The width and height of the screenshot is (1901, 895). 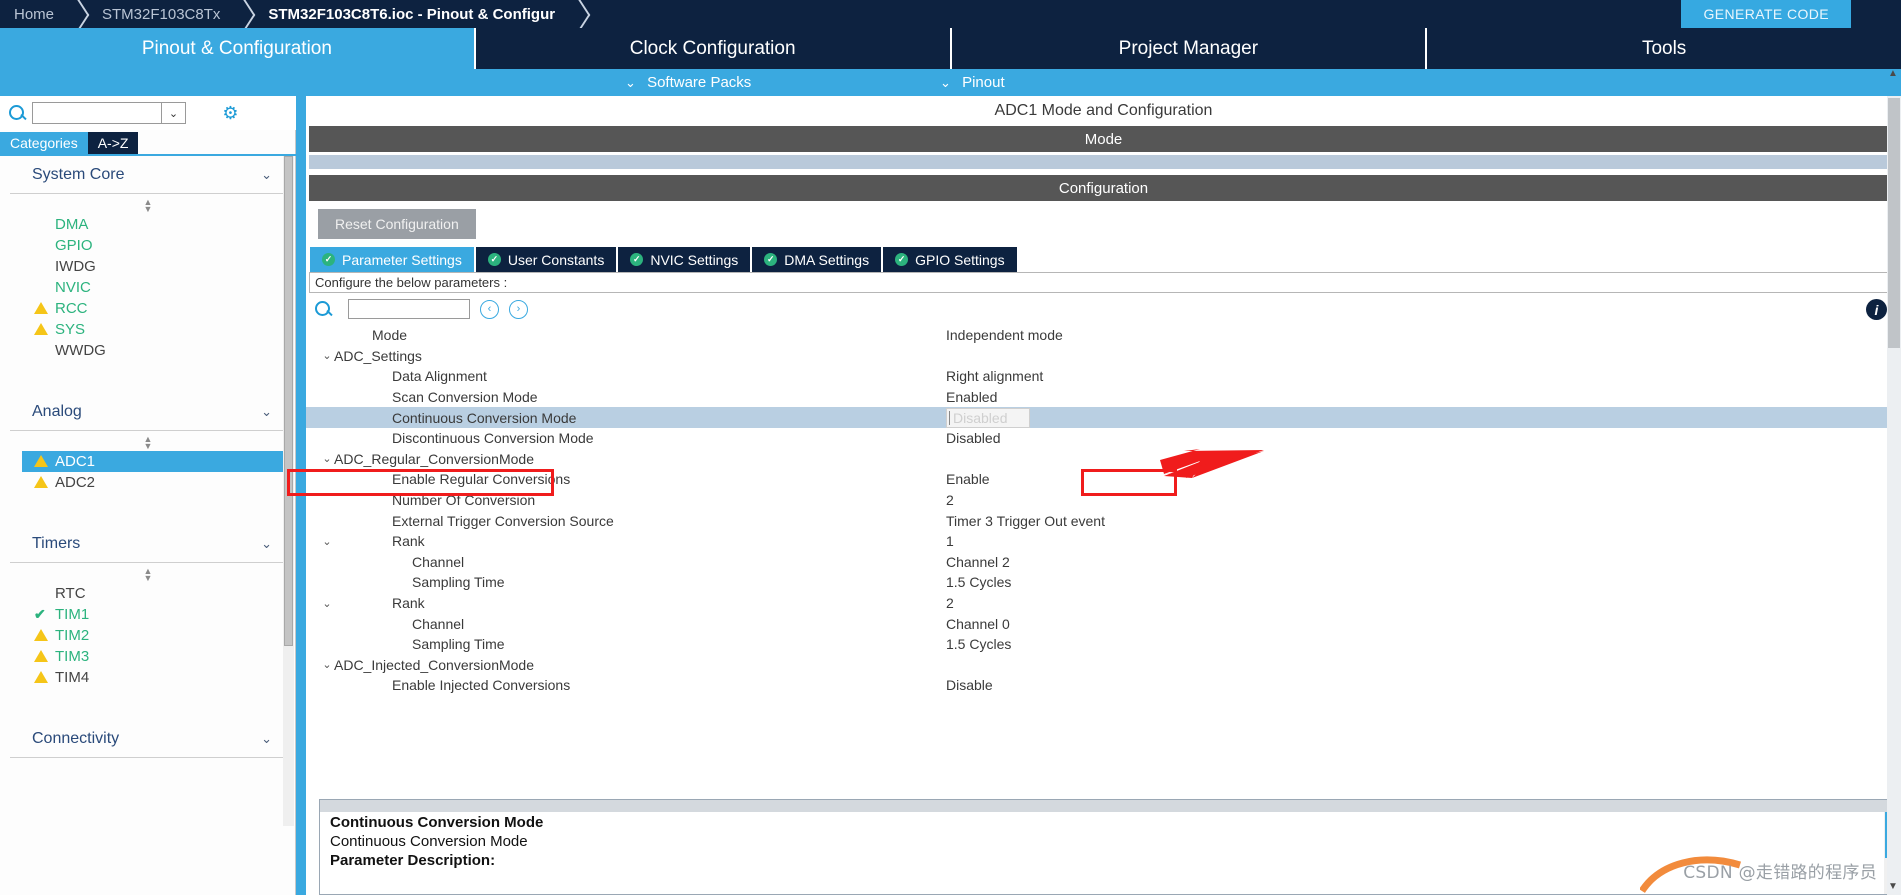 I want to click on sidebar-scrollbar, so click(x=288, y=491).